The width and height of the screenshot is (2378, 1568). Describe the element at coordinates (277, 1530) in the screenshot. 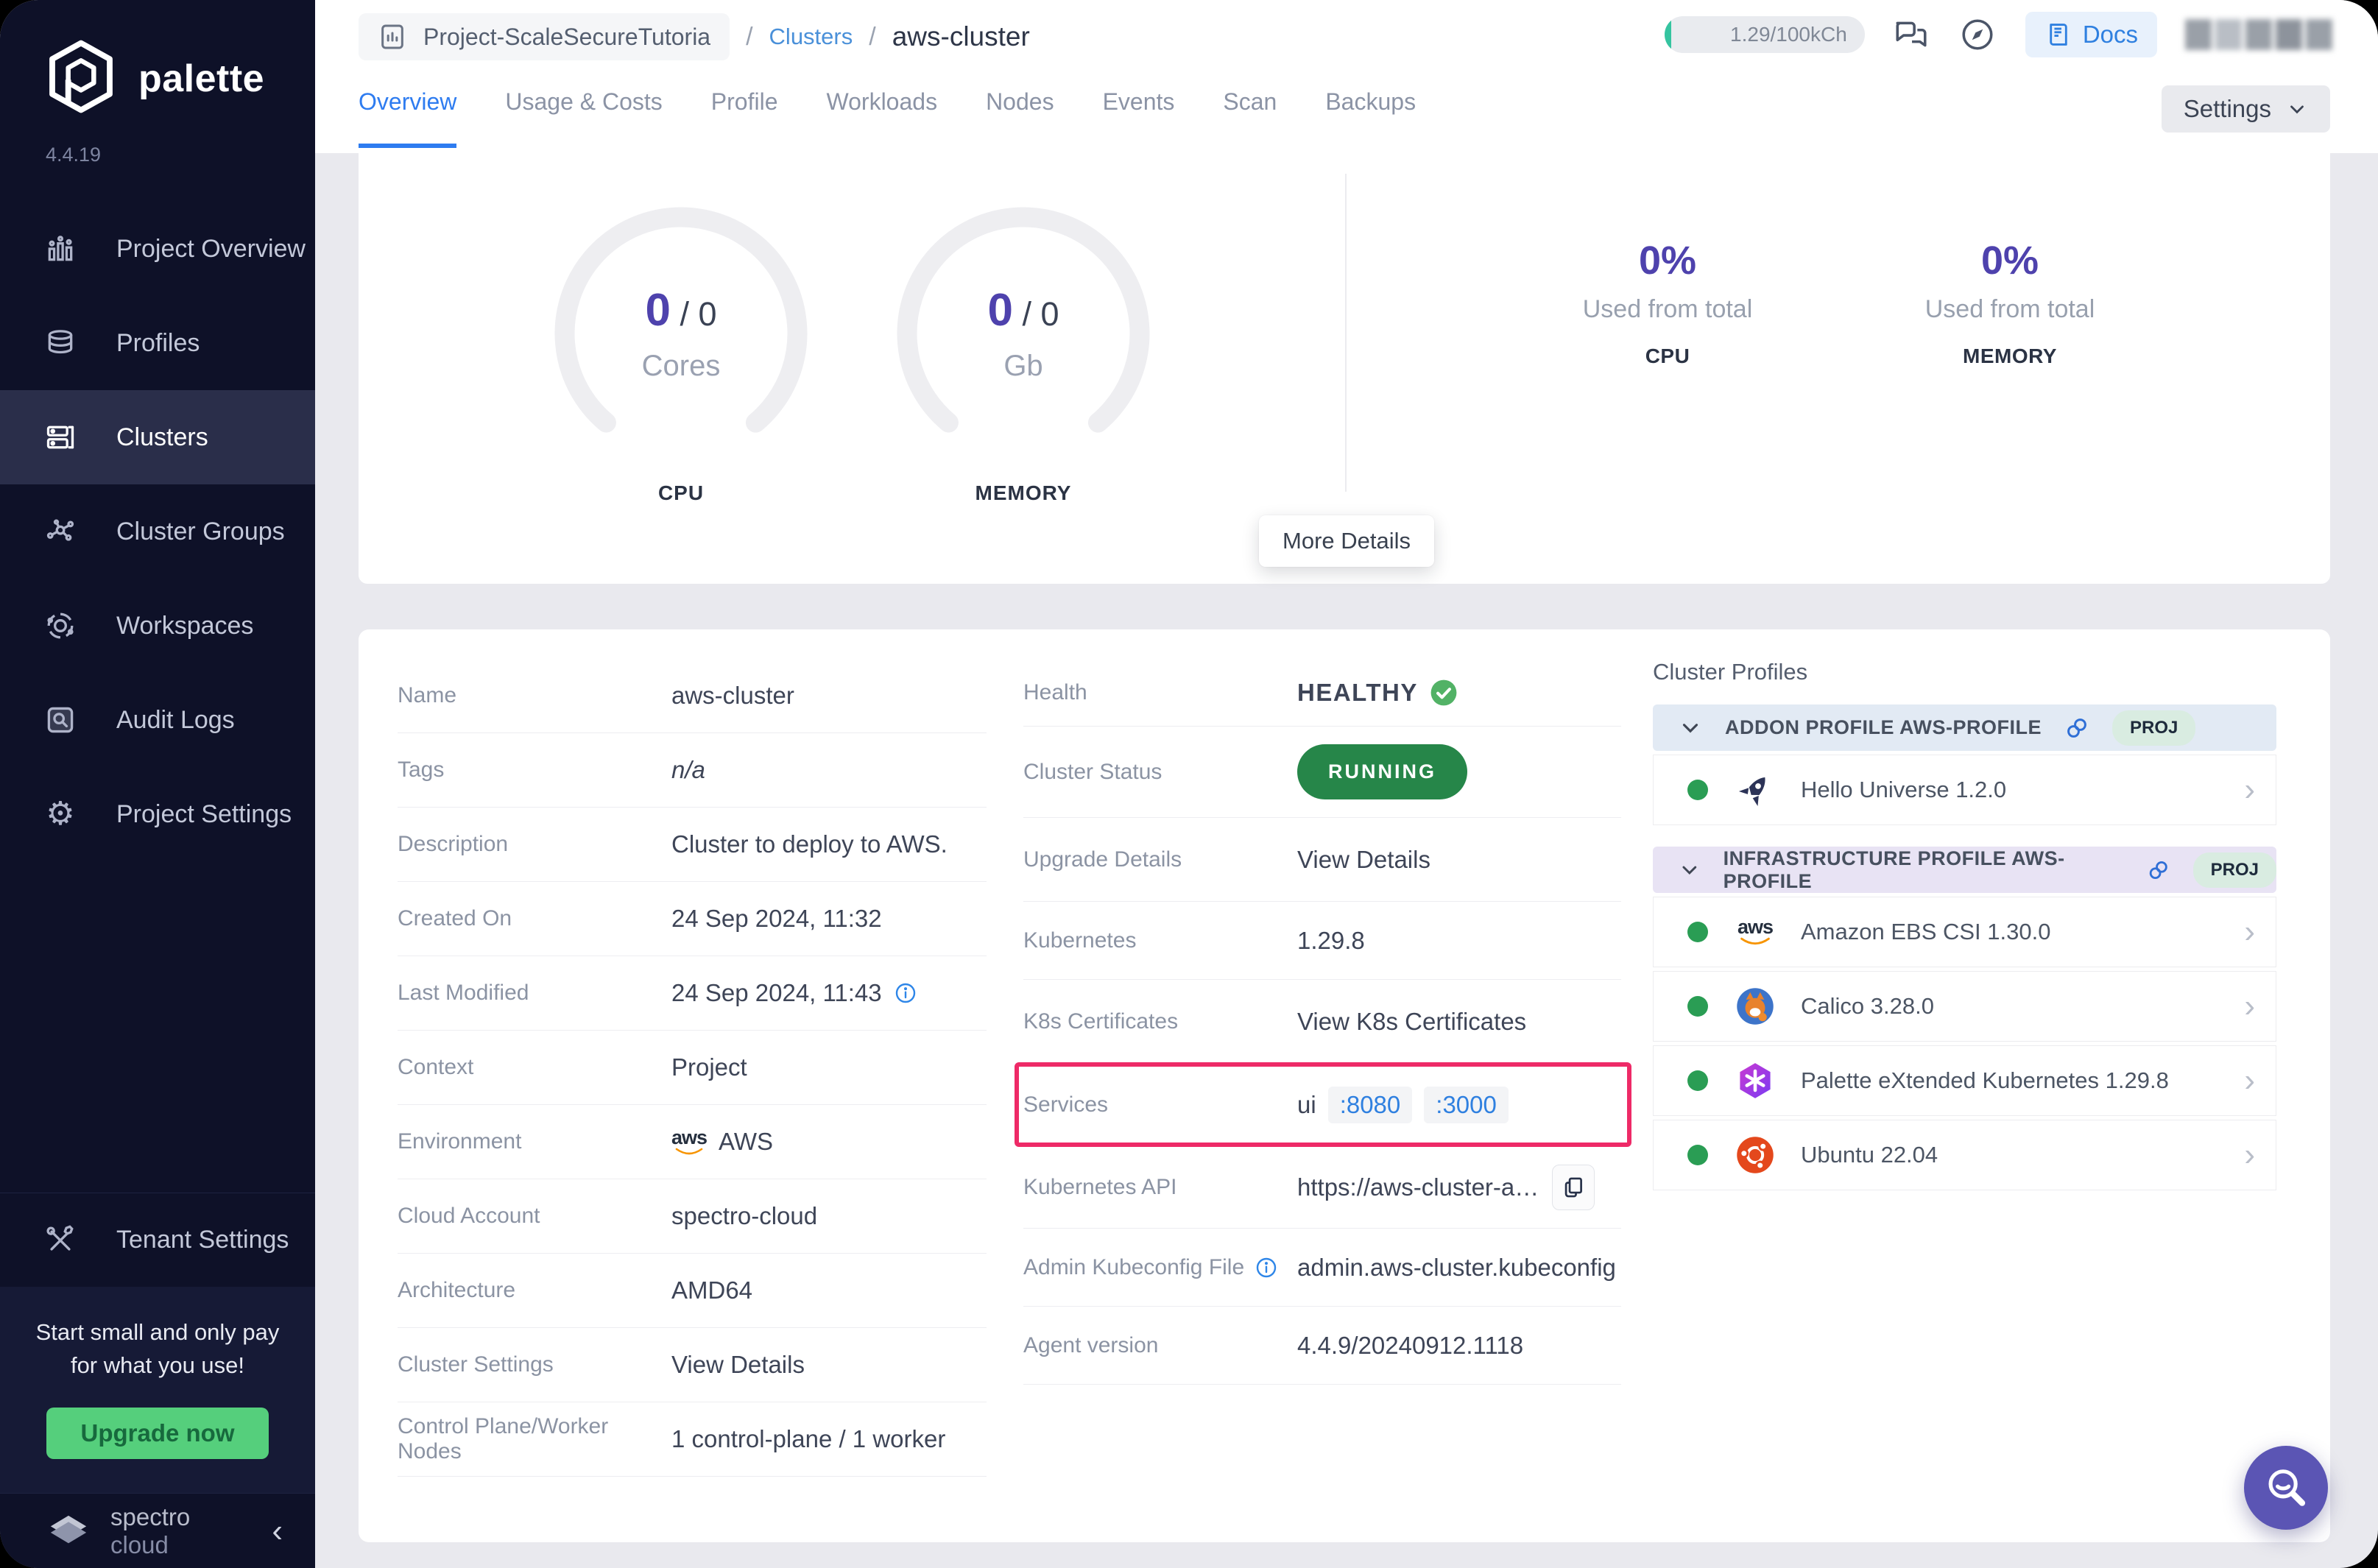

I see `collapse-sidebar-icon: ‹` at that location.